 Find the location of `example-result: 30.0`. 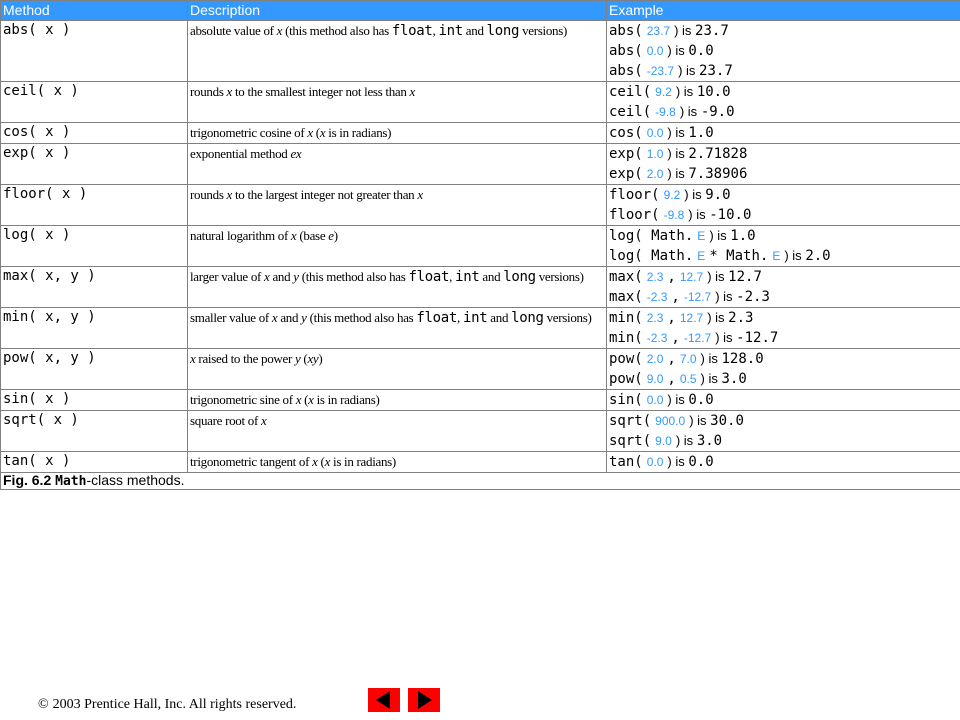

example-result: 30.0 is located at coordinates (727, 421).